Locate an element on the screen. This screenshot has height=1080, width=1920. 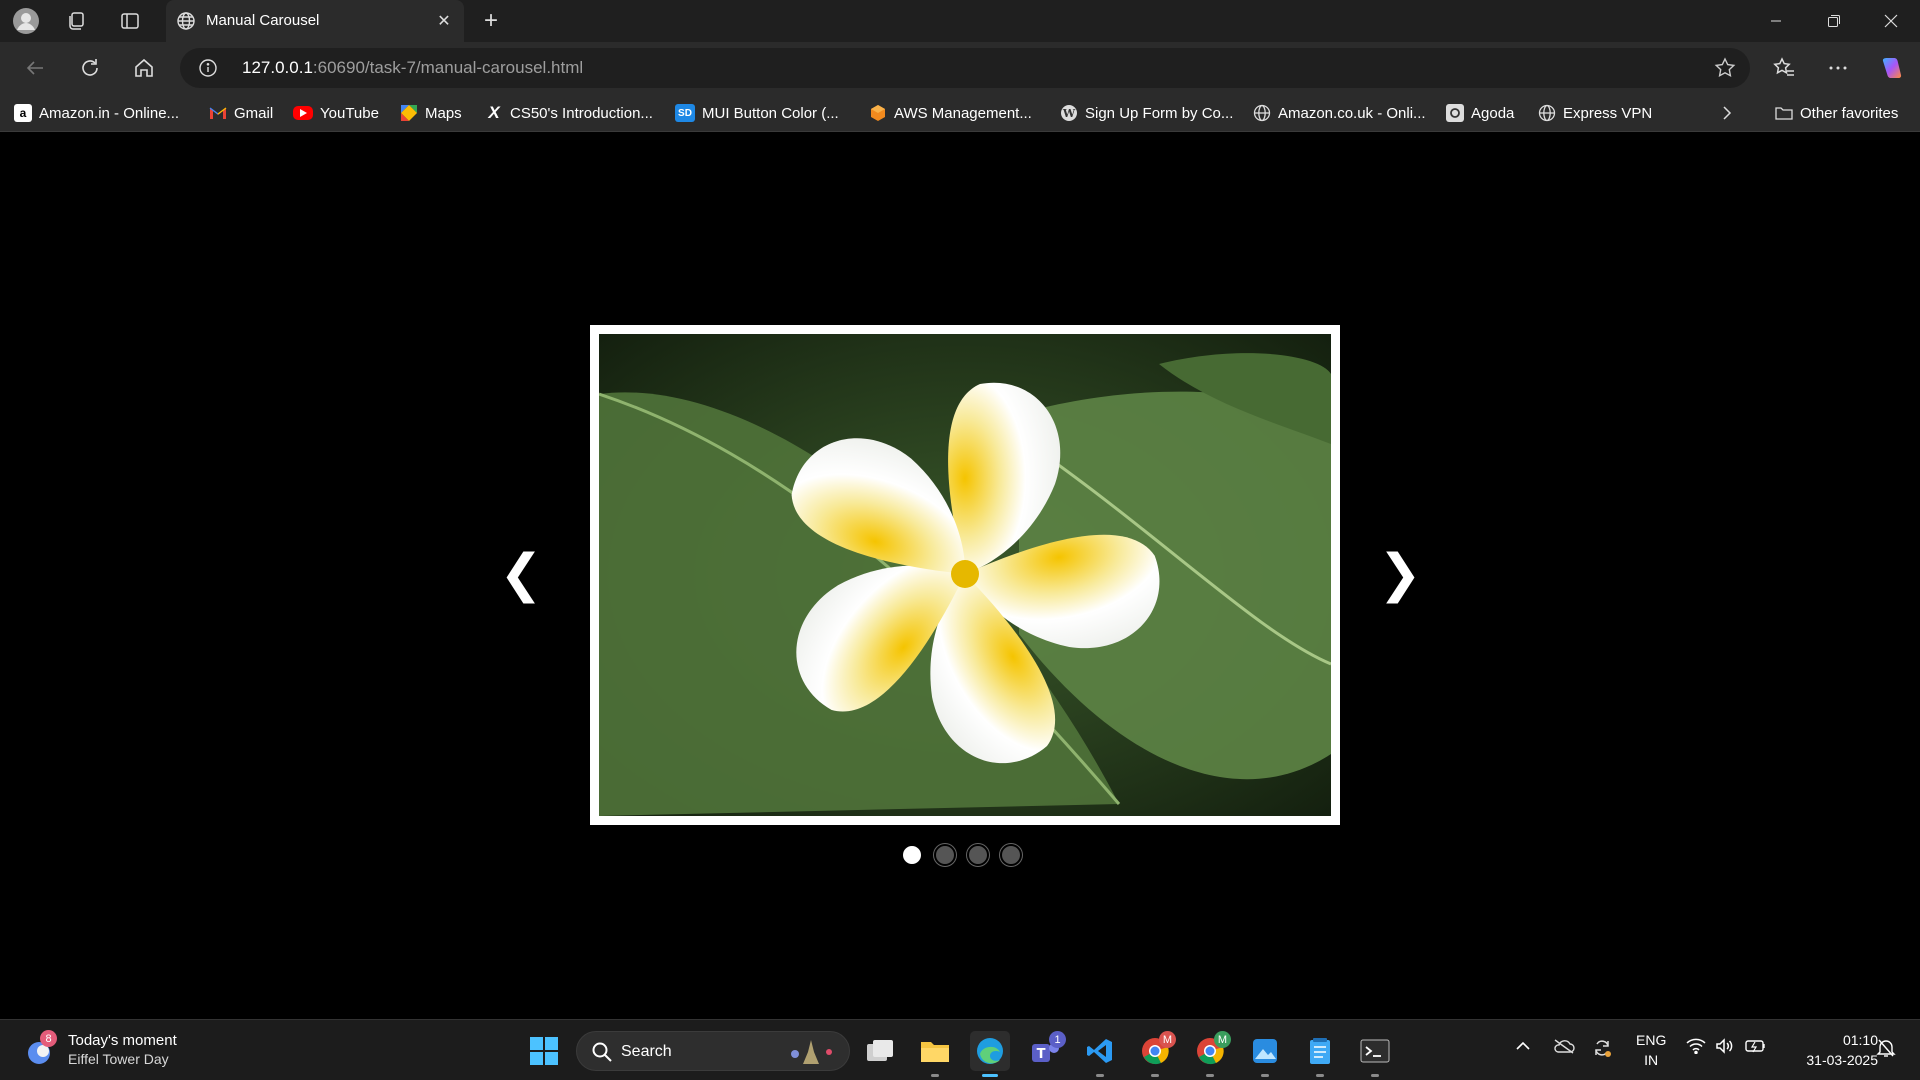
minimize-button is located at coordinates (1776, 21).